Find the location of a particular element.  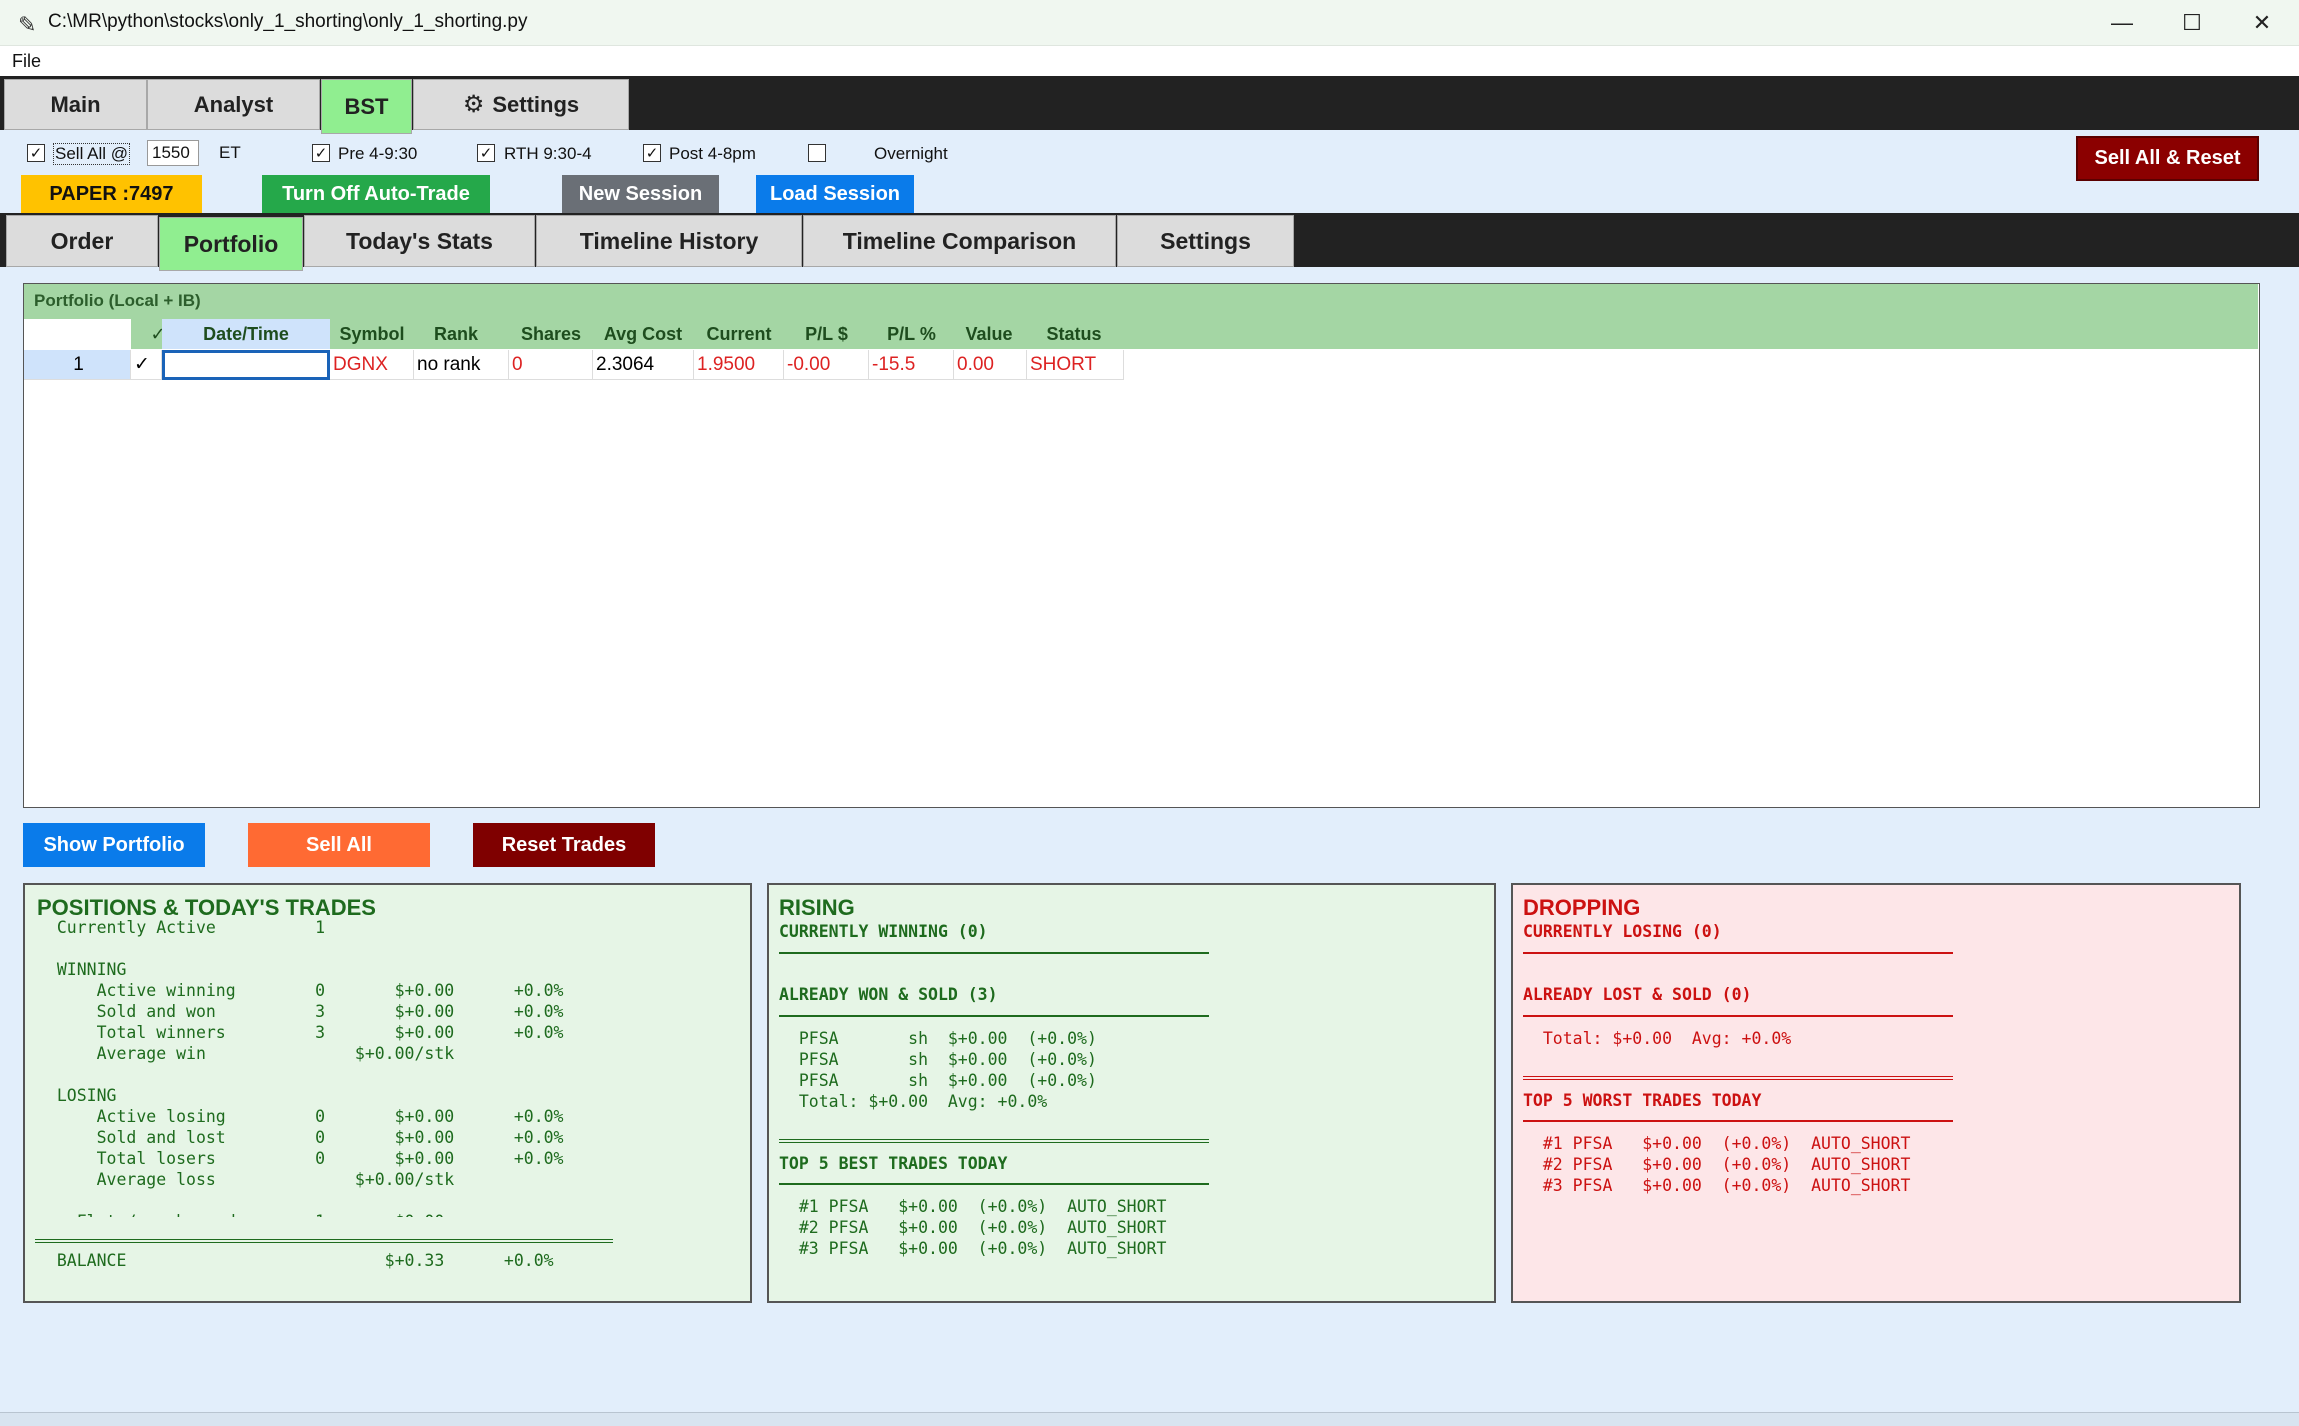

reset-trades-button: Reset Trades is located at coordinates (564, 845).